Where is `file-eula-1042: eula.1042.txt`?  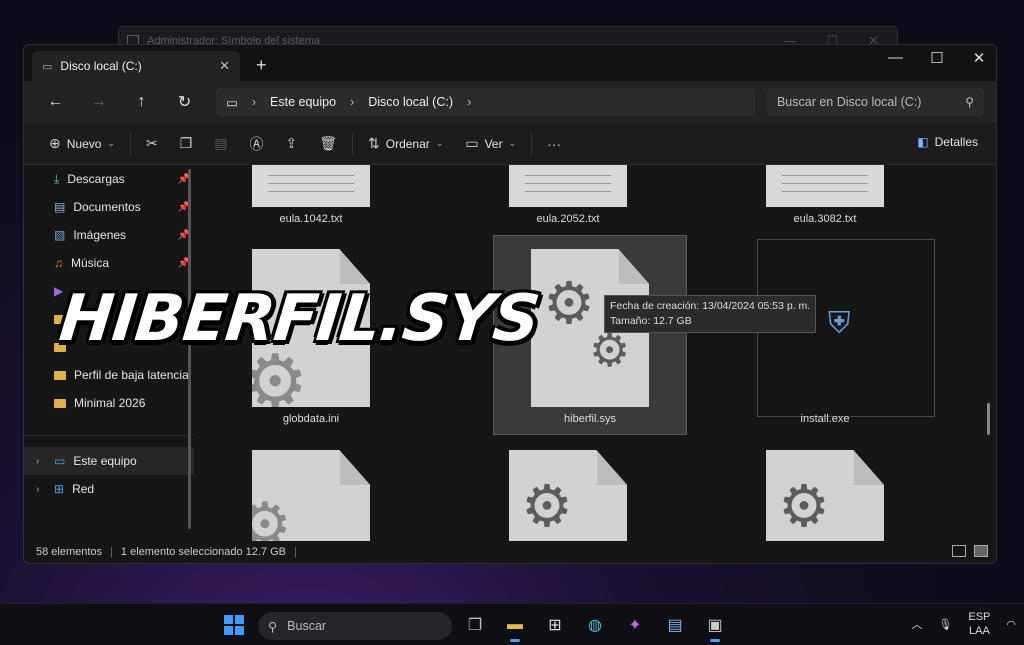 file-eula-1042: eula.1042.txt is located at coordinates (311, 195).